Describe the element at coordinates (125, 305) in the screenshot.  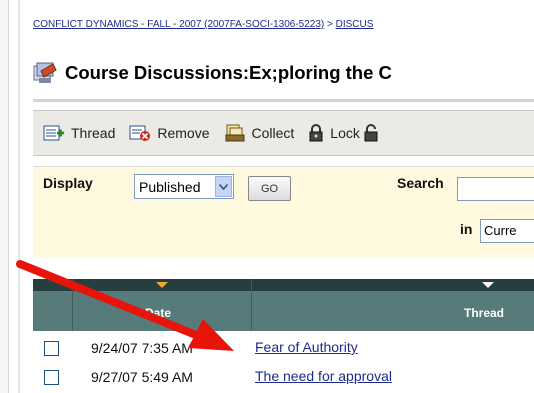
I see `annotation-arrow` at that location.